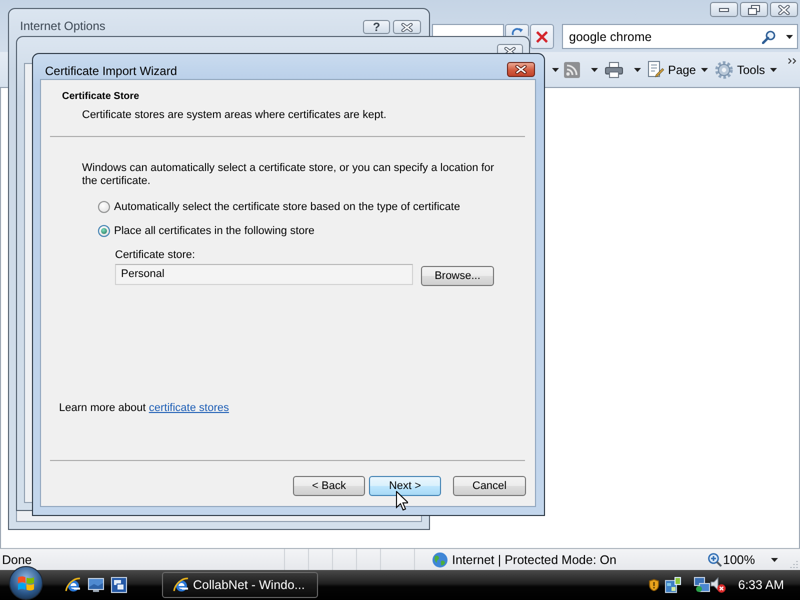  I want to click on dialog-title: Internet Options, so click(63, 26).